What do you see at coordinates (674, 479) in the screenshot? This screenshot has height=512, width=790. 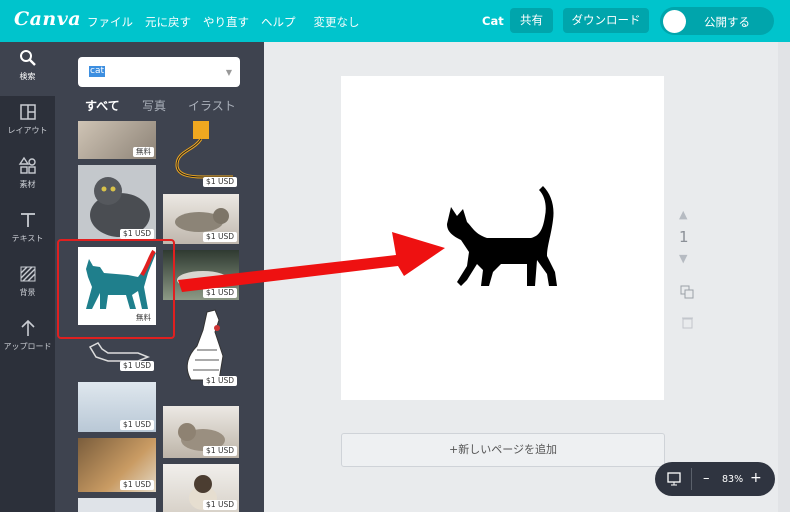 I see `present-icon` at bounding box center [674, 479].